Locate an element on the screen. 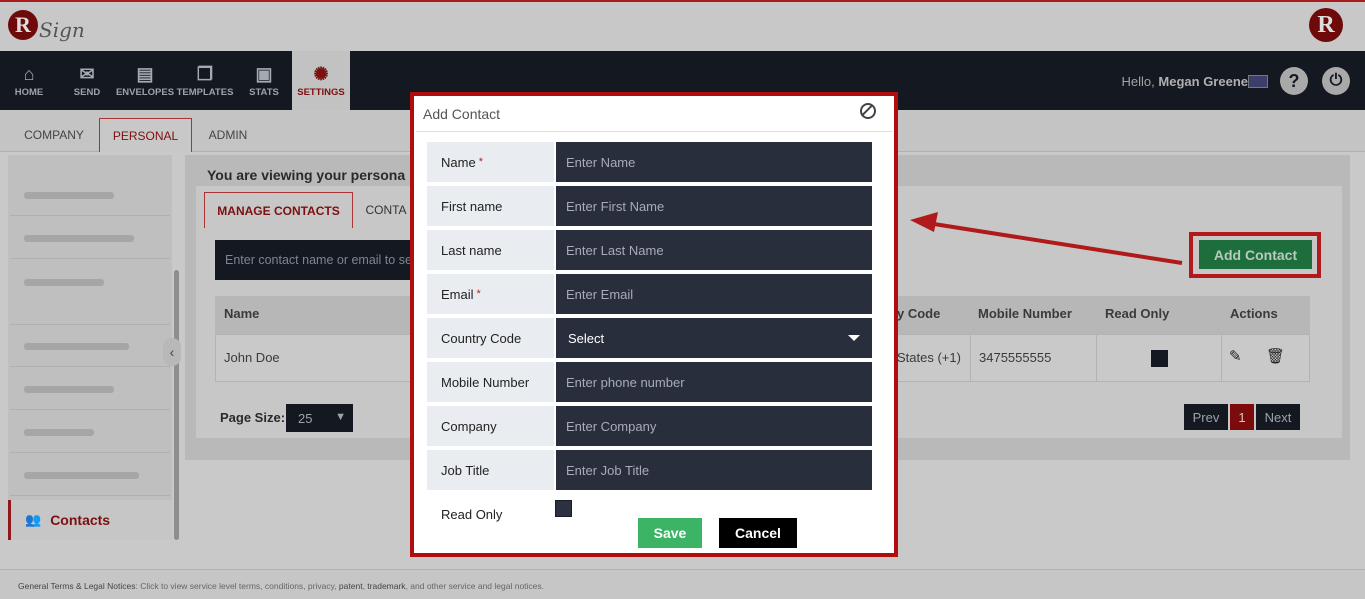  email-label-text: Email is located at coordinates (457, 294).